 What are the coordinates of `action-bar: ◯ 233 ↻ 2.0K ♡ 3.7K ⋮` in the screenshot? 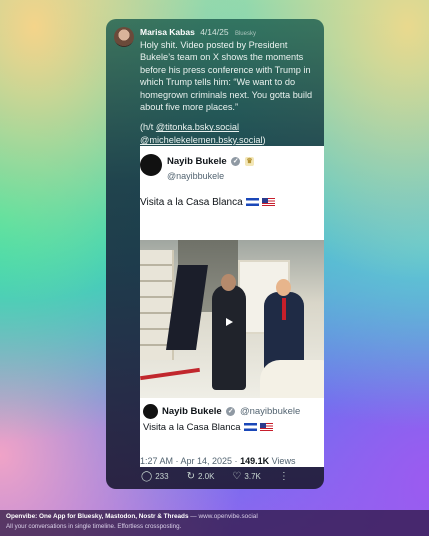 It's located at (215, 476).